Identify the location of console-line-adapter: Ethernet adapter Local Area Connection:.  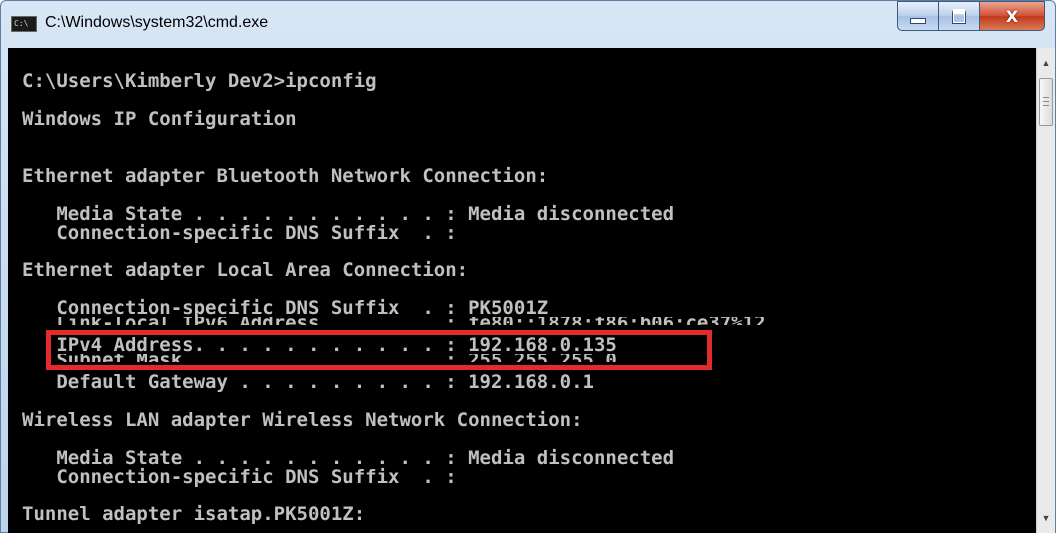
(245, 270).